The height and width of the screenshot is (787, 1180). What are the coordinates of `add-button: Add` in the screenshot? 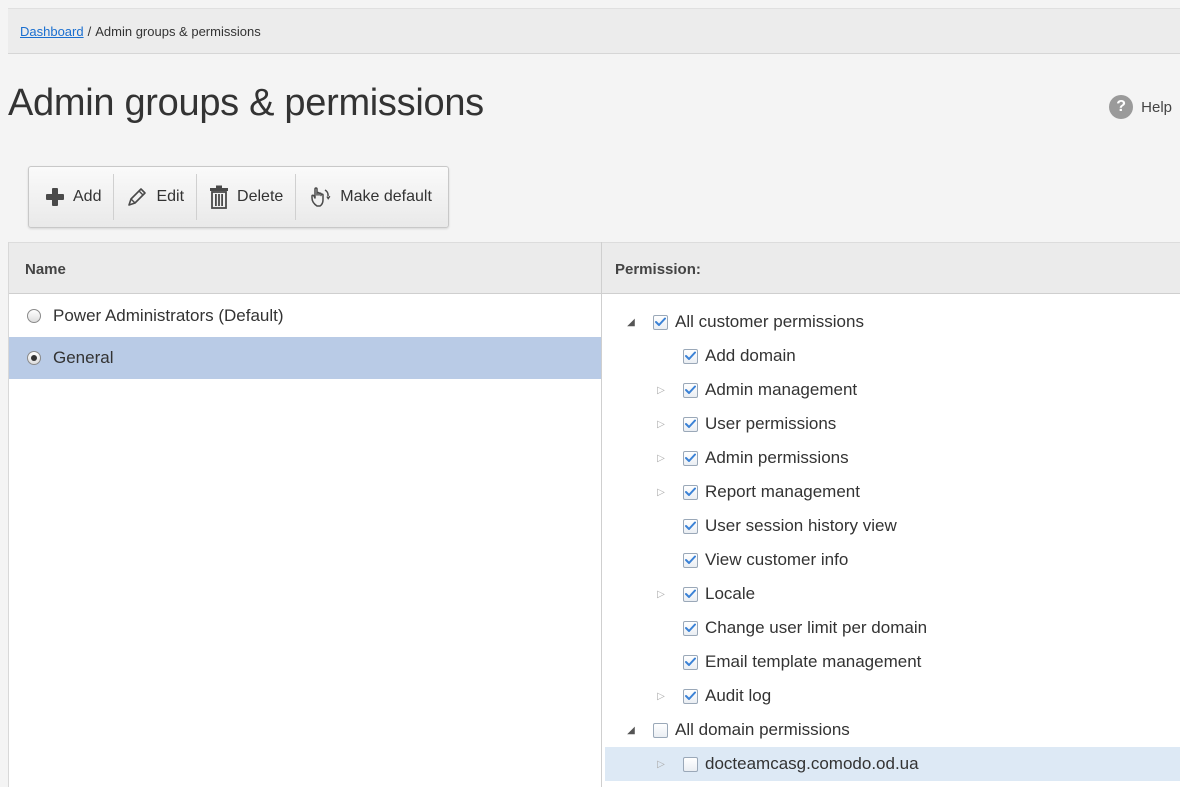 It's located at (74, 197).